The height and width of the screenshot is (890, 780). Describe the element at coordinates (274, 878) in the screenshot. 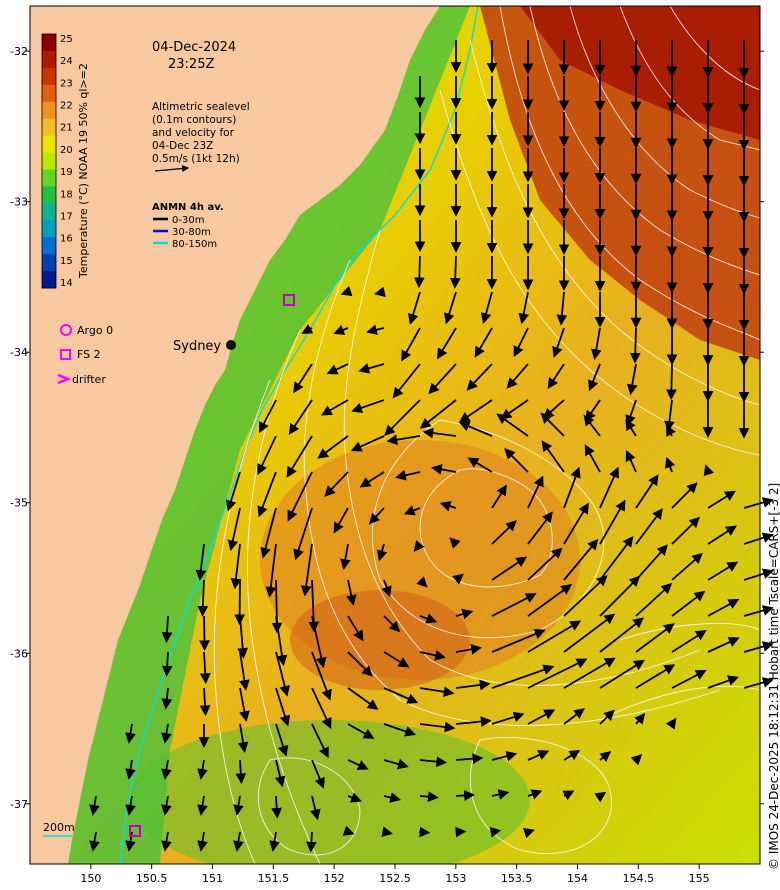

I see `x-tick-label: 151.5` at that location.